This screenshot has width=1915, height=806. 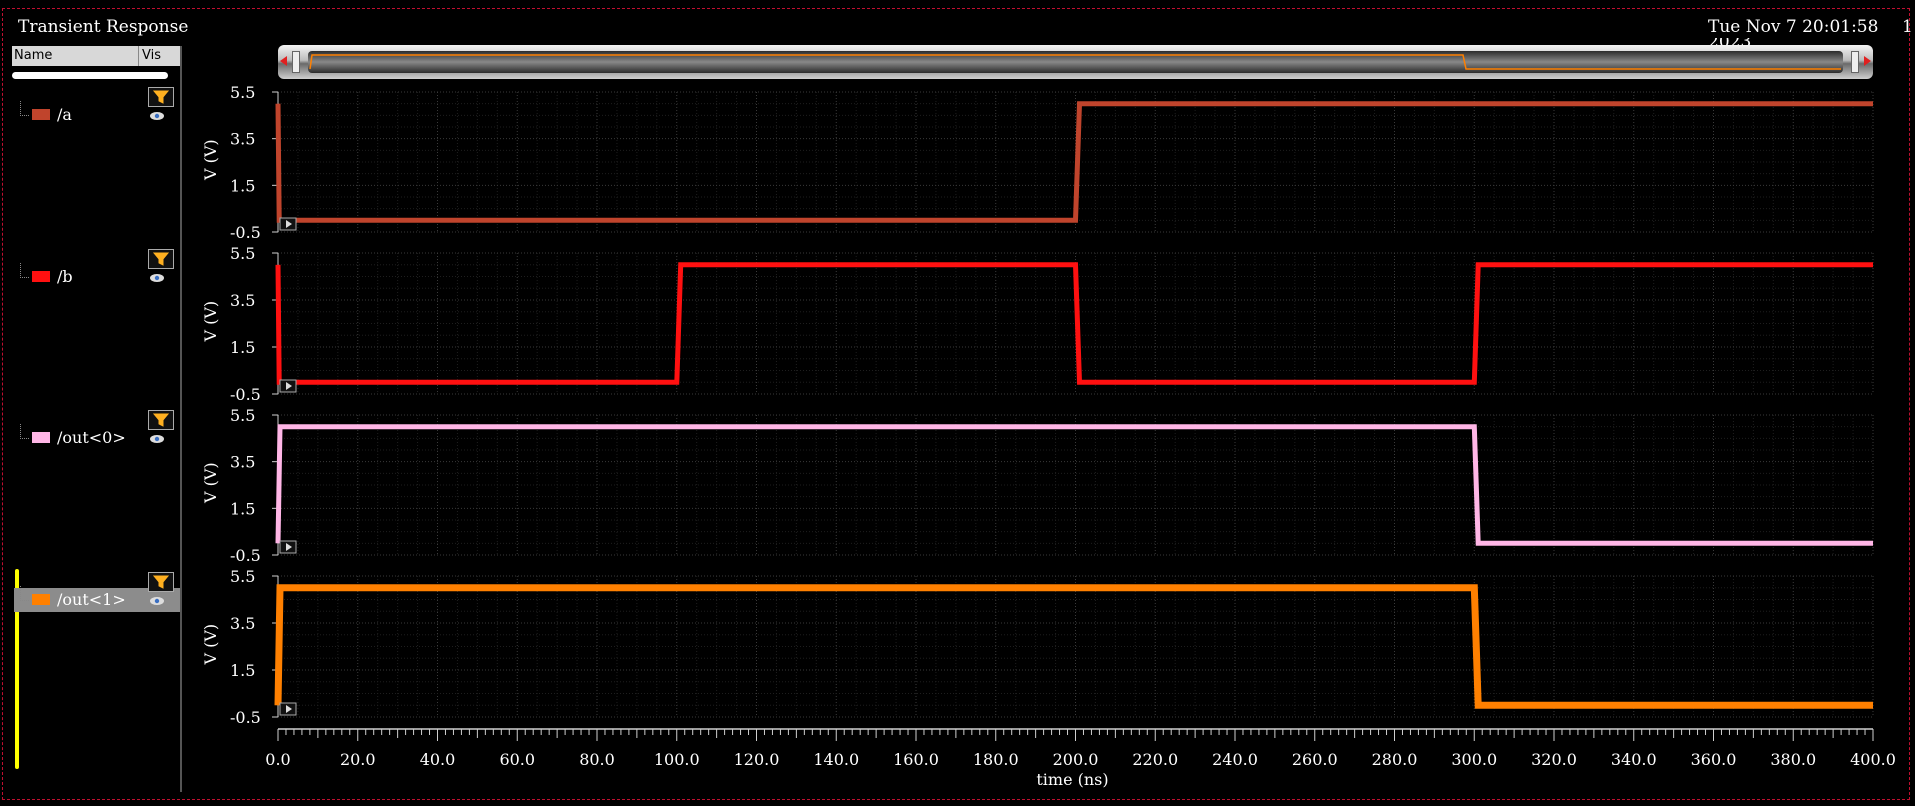 I want to click on x-tick-label: 60.0, so click(x=517, y=759).